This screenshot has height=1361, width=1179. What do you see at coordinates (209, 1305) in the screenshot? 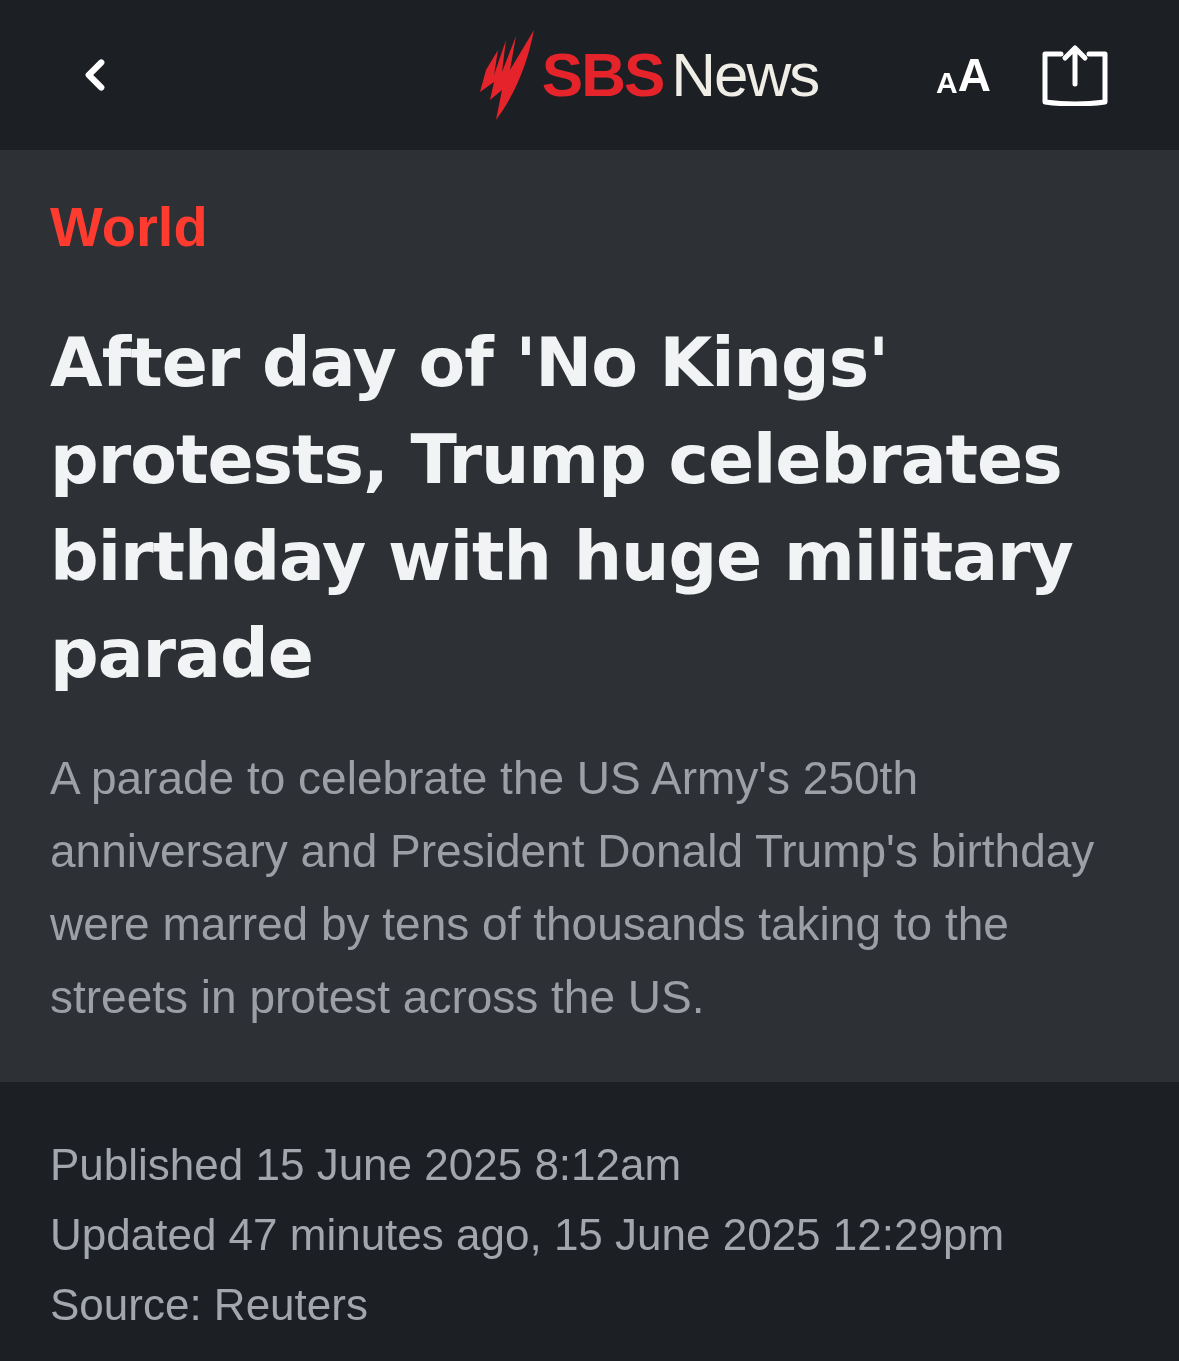
I see `meta-line: Source: Reuters` at bounding box center [209, 1305].